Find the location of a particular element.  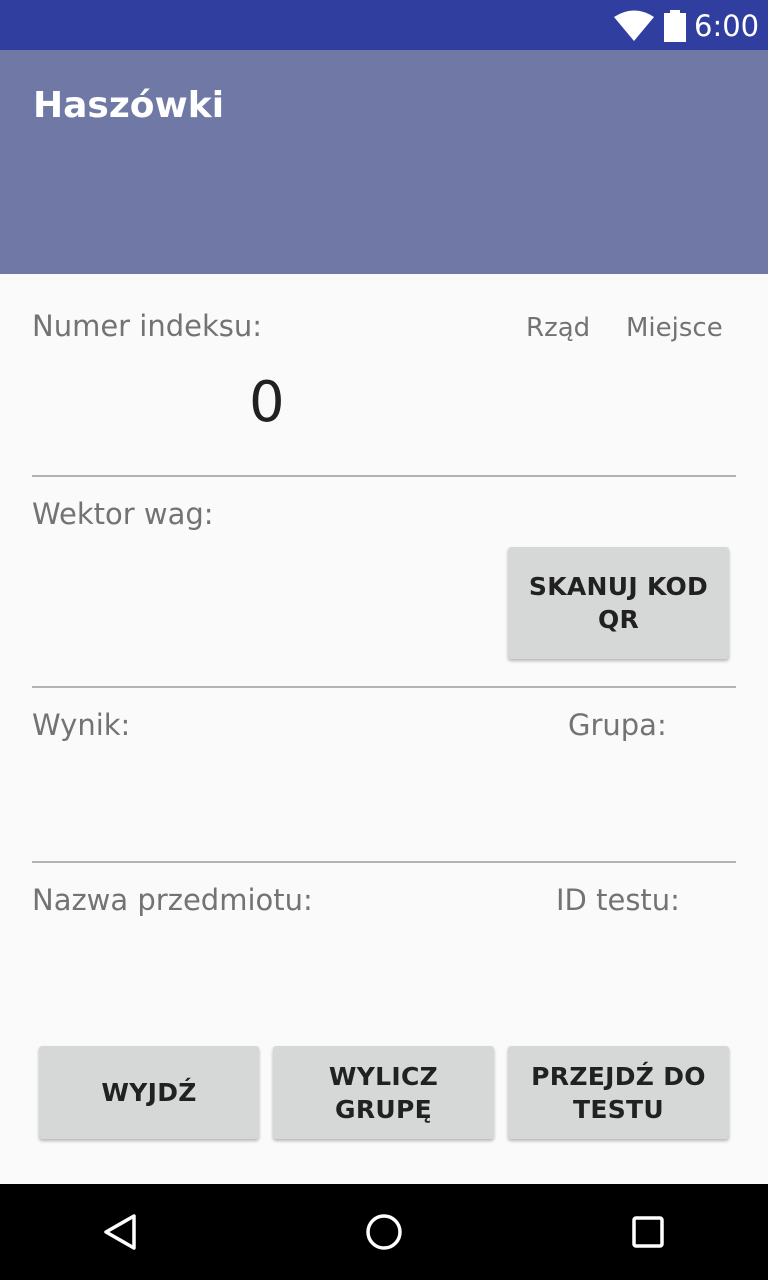

recents-icon is located at coordinates (648, 1232).